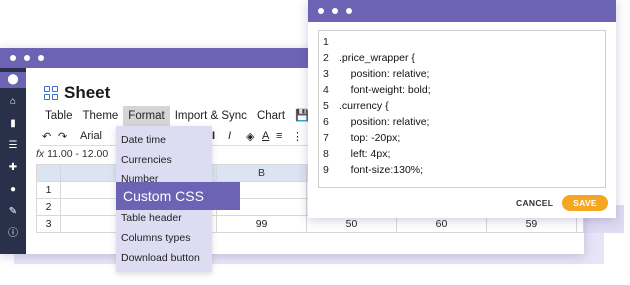  Describe the element at coordinates (462, 11) in the screenshot. I see `editor-titlebar` at that location.